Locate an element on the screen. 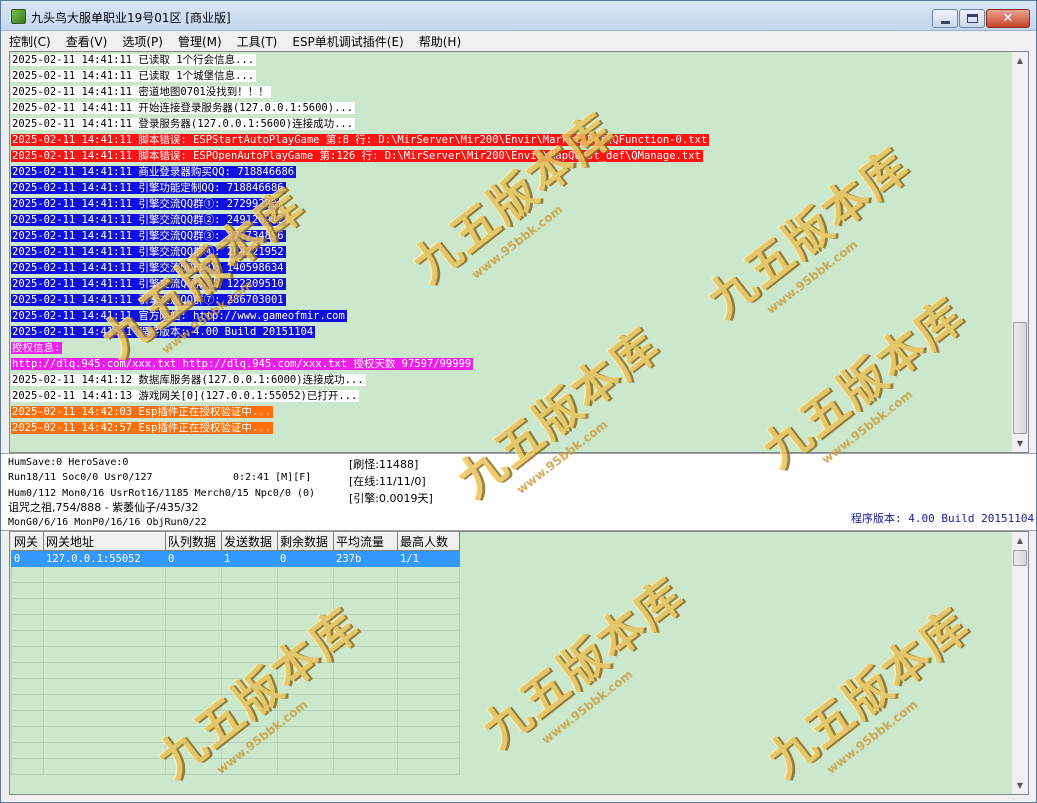  column-header-sent: 发送数据 is located at coordinates (249, 541).